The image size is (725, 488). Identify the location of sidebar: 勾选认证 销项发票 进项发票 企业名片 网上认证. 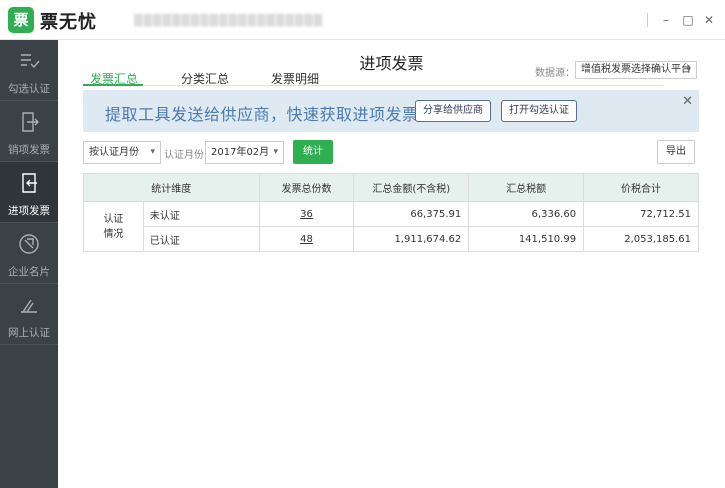
(29, 264).